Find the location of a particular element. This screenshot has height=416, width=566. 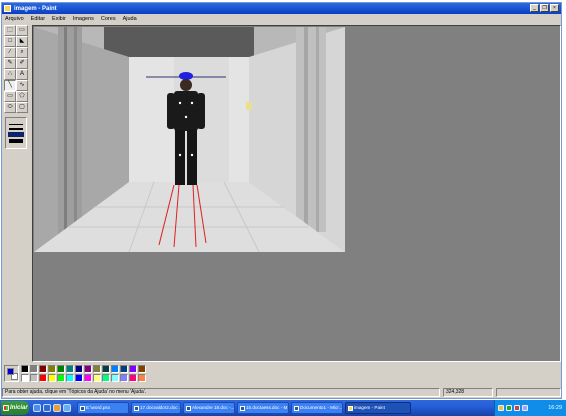

internet-explorer-icon is located at coordinates (47, 408).